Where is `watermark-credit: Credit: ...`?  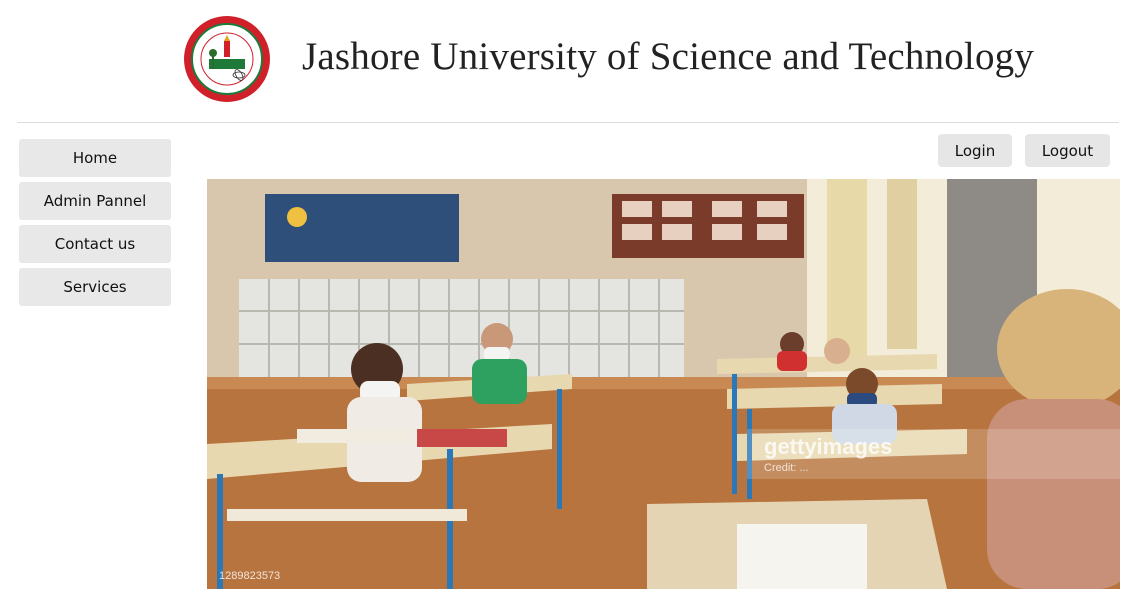 watermark-credit: Credit: ... is located at coordinates (786, 468).